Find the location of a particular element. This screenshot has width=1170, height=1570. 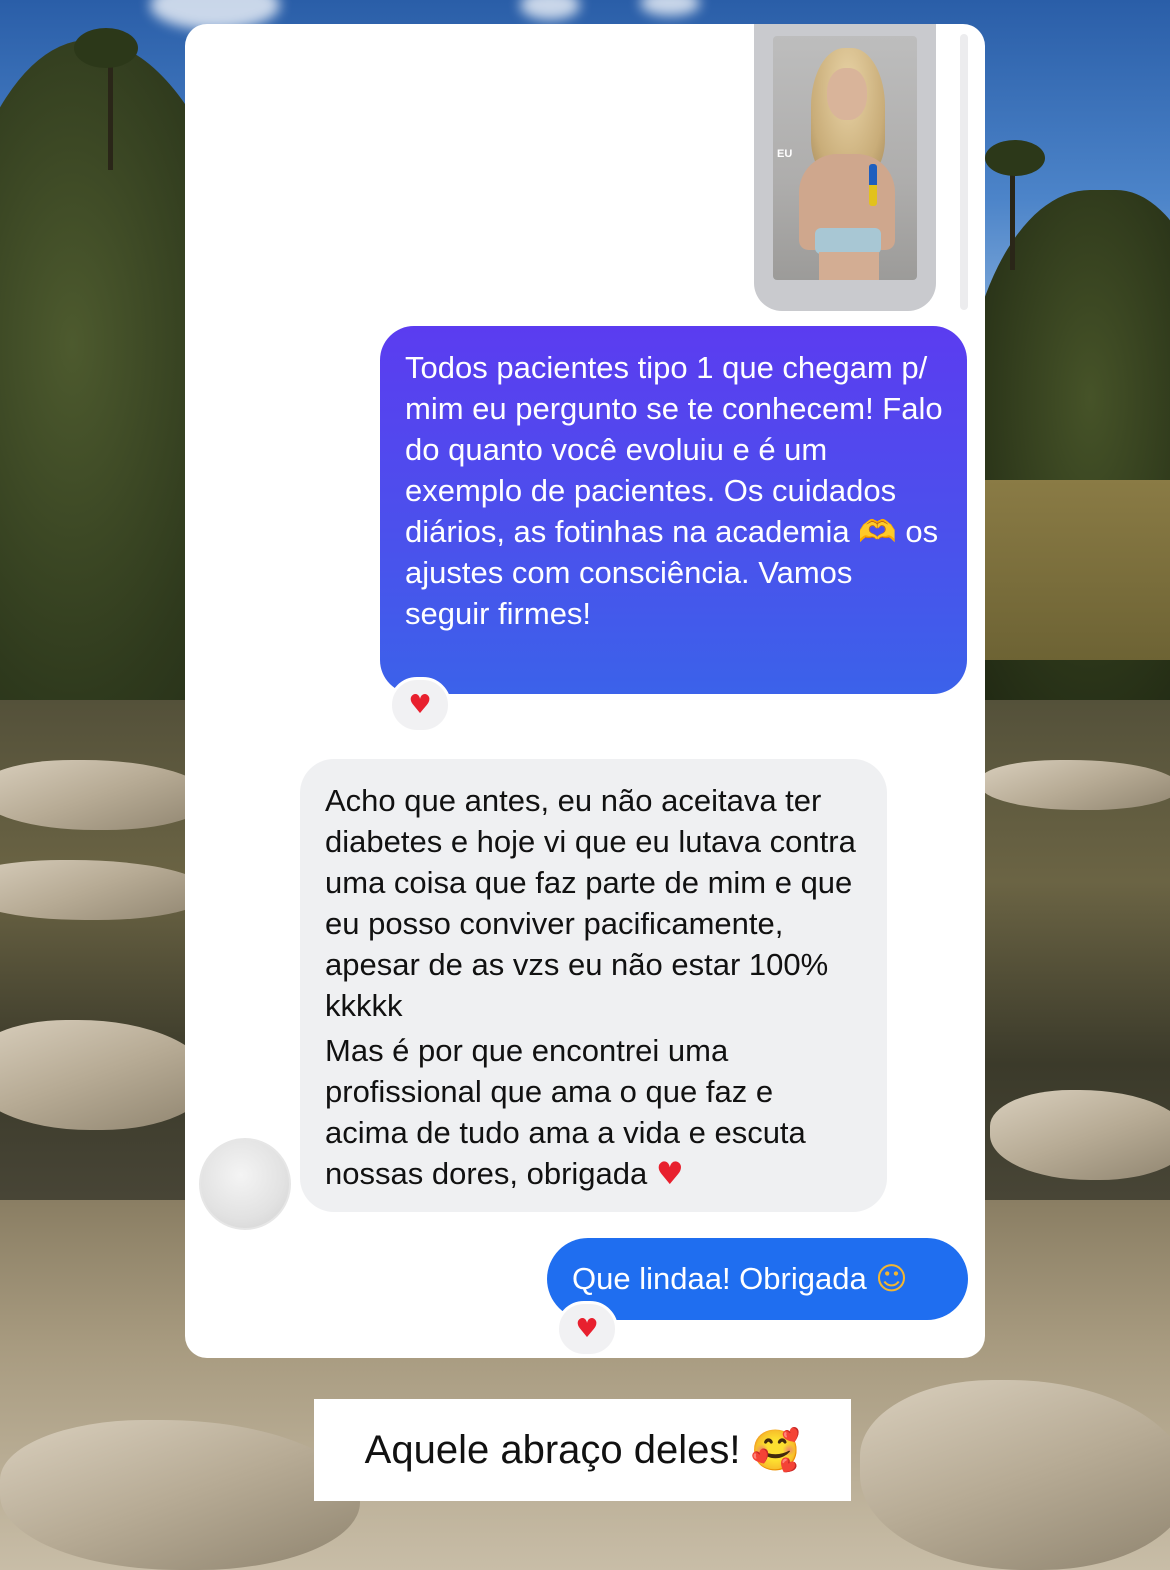

shared-reel-preview: EU is located at coordinates (845, 167).